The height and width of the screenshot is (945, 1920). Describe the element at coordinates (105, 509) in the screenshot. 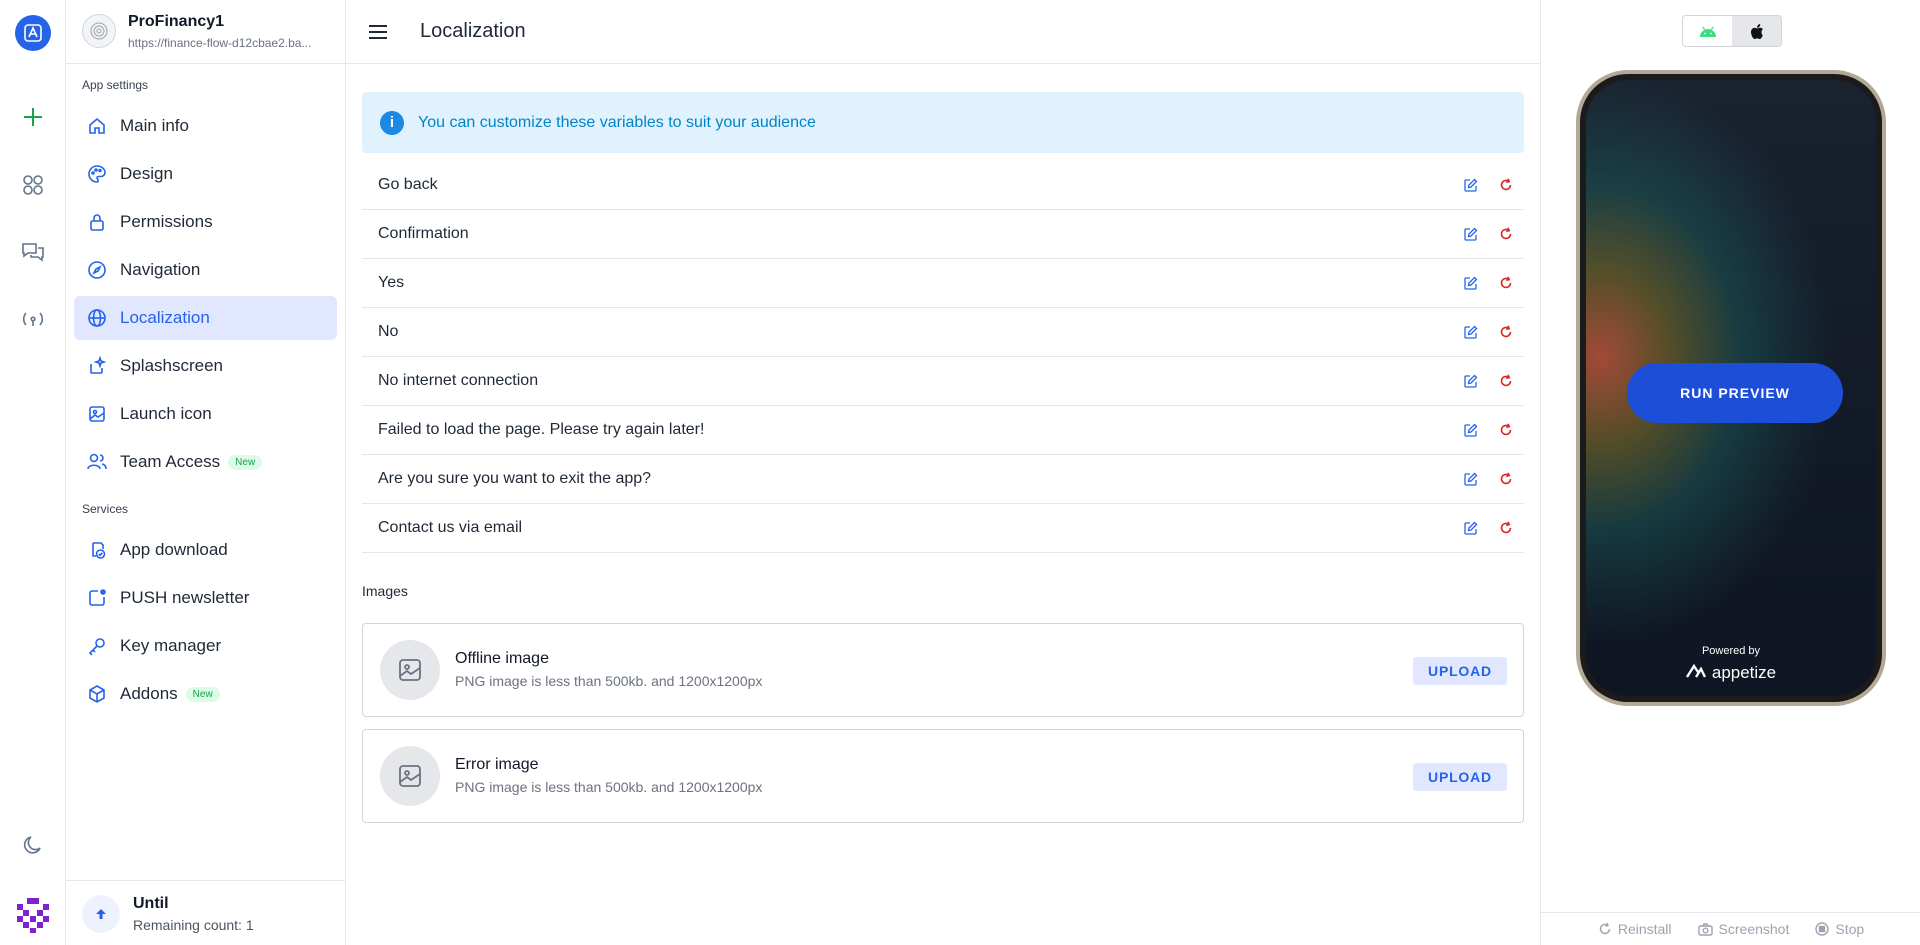

I see `section-label-services: Services` at that location.